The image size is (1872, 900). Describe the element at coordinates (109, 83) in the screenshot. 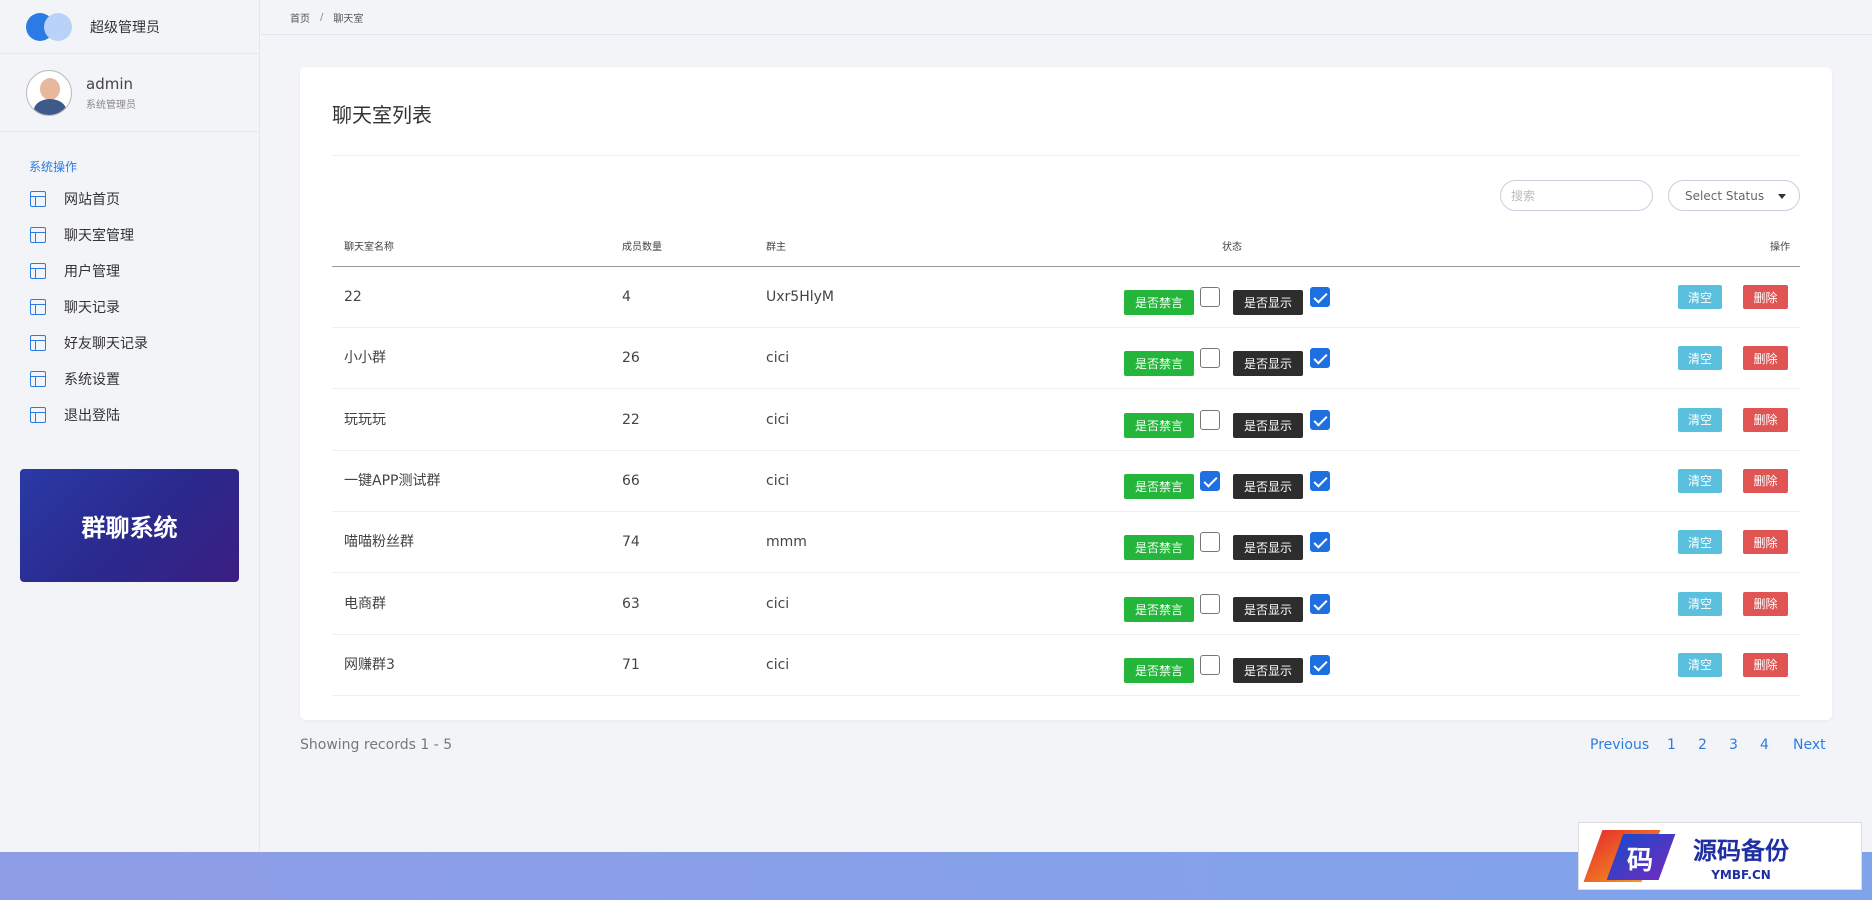

I see `user-name: admin` at that location.